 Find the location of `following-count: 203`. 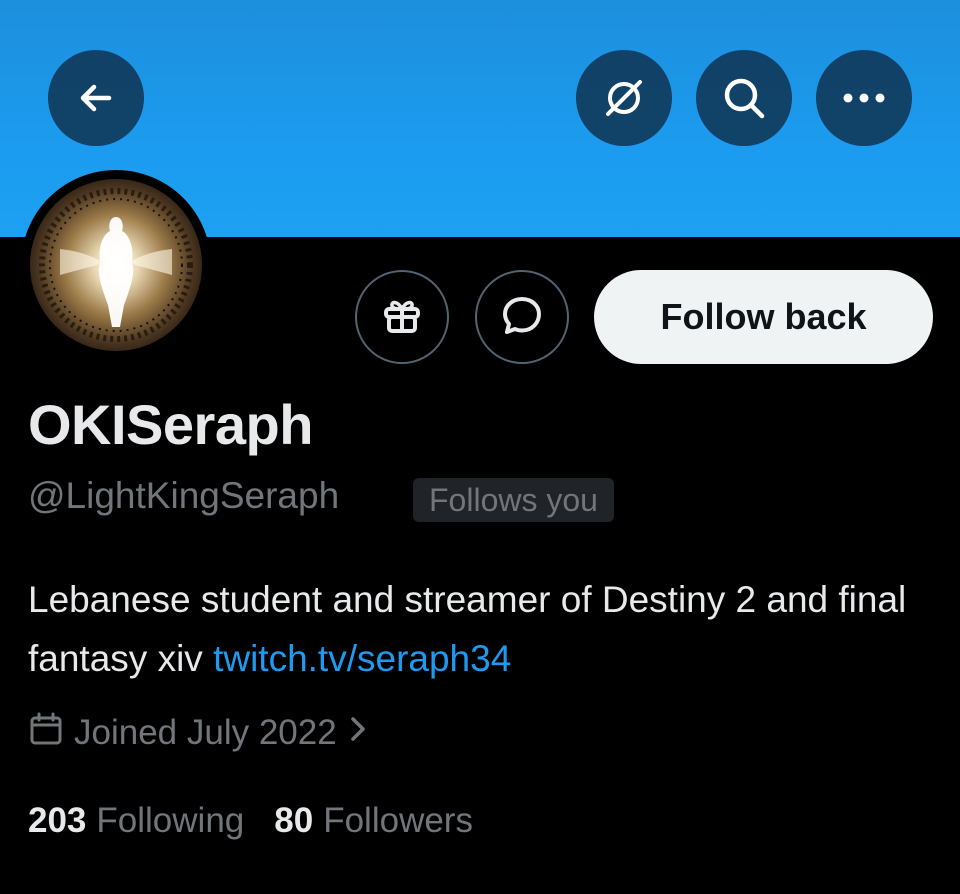

following-count: 203 is located at coordinates (57, 820).